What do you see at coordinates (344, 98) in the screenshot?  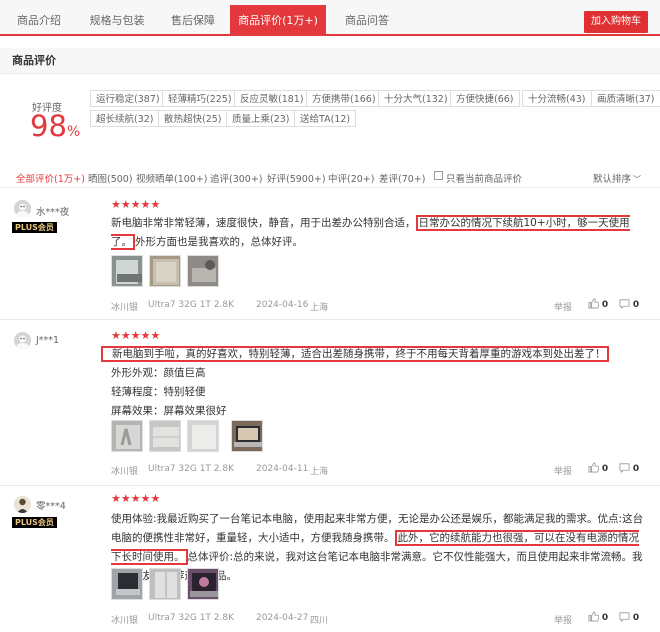 I see `review-tag: 方便携带(166)` at bounding box center [344, 98].